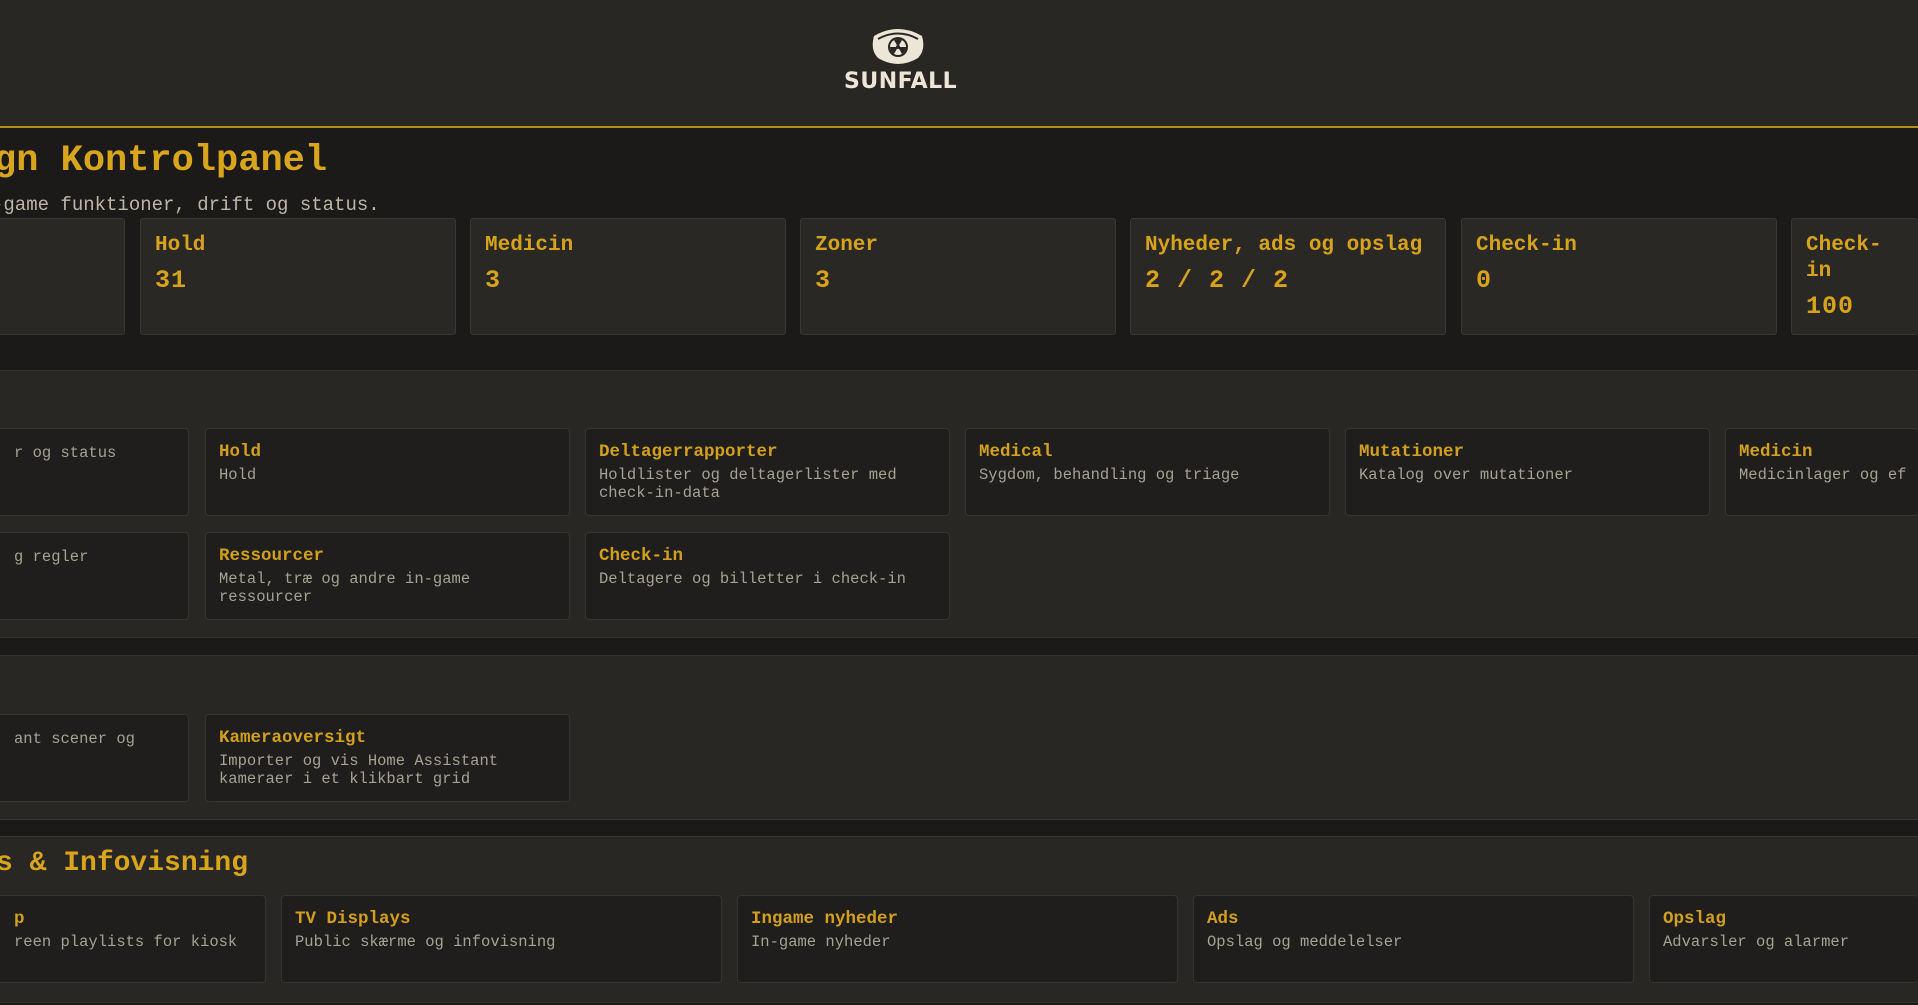 The height and width of the screenshot is (1005, 1918). What do you see at coordinates (1466, 475) in the screenshot?
I see `tile-desc: Katalog over mutationer` at bounding box center [1466, 475].